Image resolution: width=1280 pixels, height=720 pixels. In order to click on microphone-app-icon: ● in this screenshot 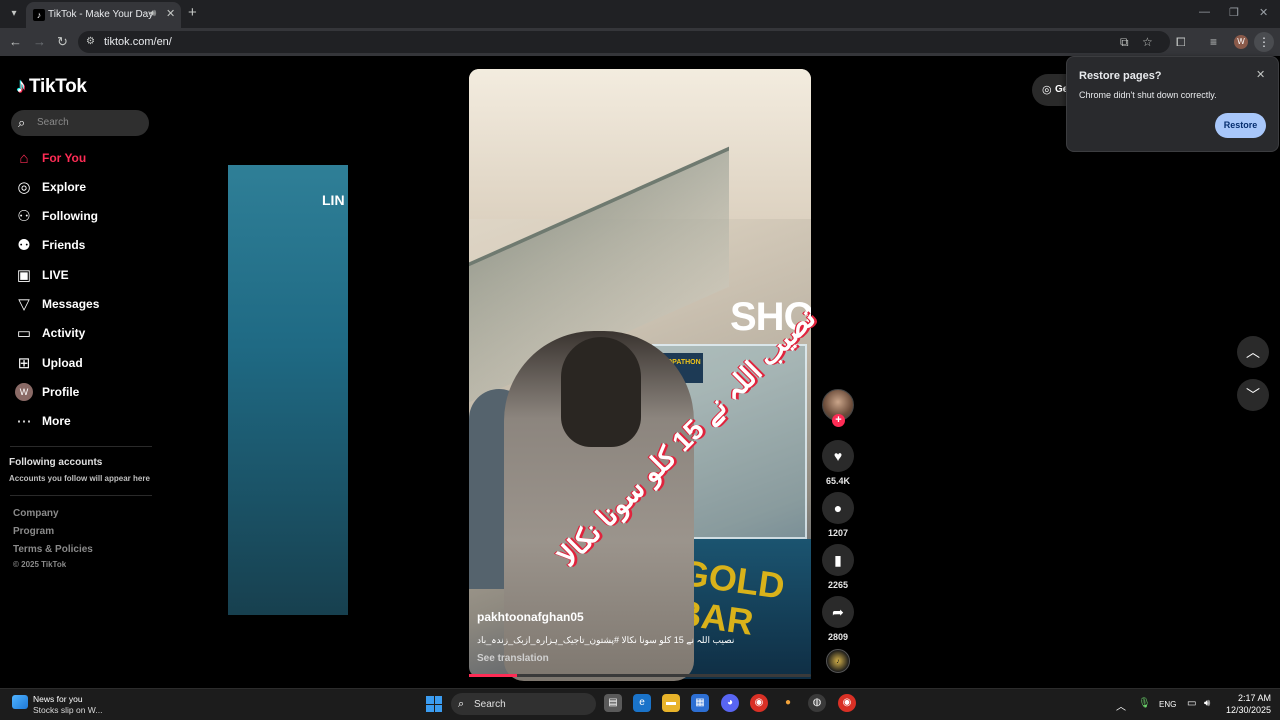, I will do `click(788, 703)`.